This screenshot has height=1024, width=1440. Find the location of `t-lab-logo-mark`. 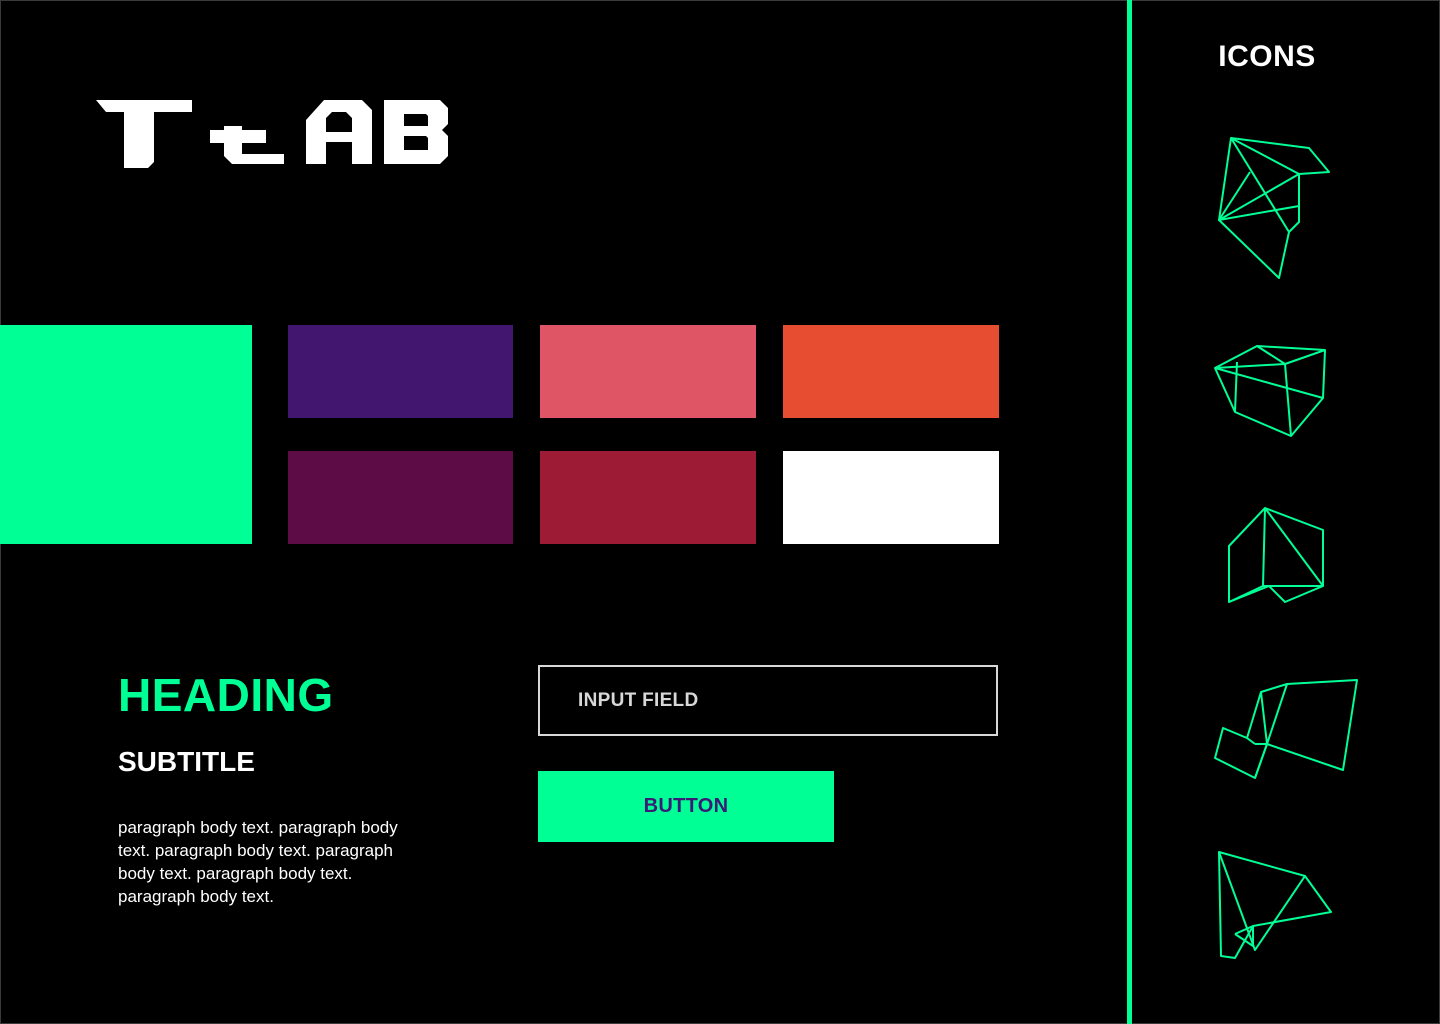

t-lab-logo-mark is located at coordinates (272, 134).